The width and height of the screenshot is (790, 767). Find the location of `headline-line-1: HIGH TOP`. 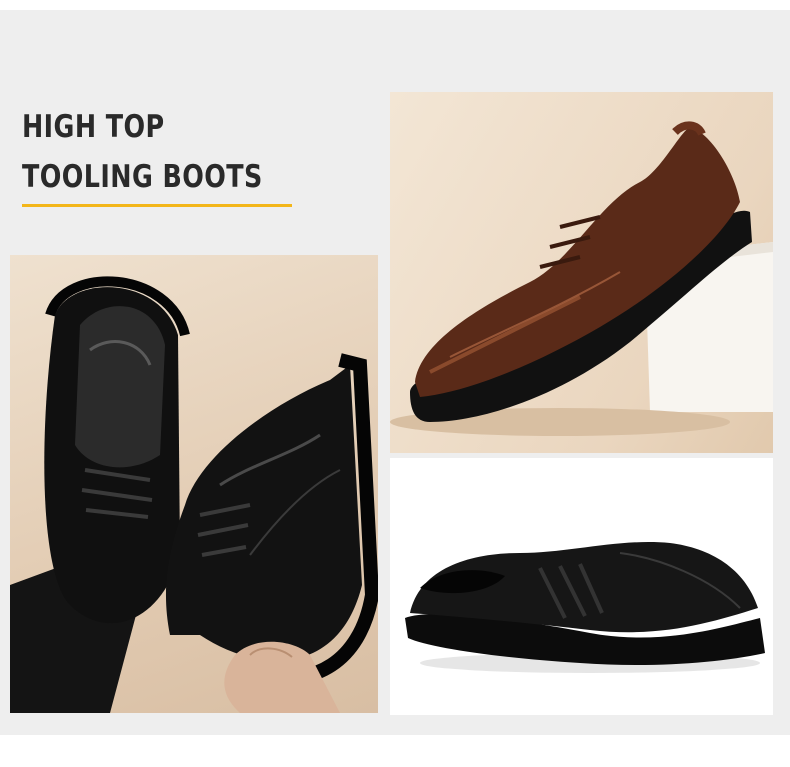

headline-line-1: HIGH TOP is located at coordinates (93, 127).